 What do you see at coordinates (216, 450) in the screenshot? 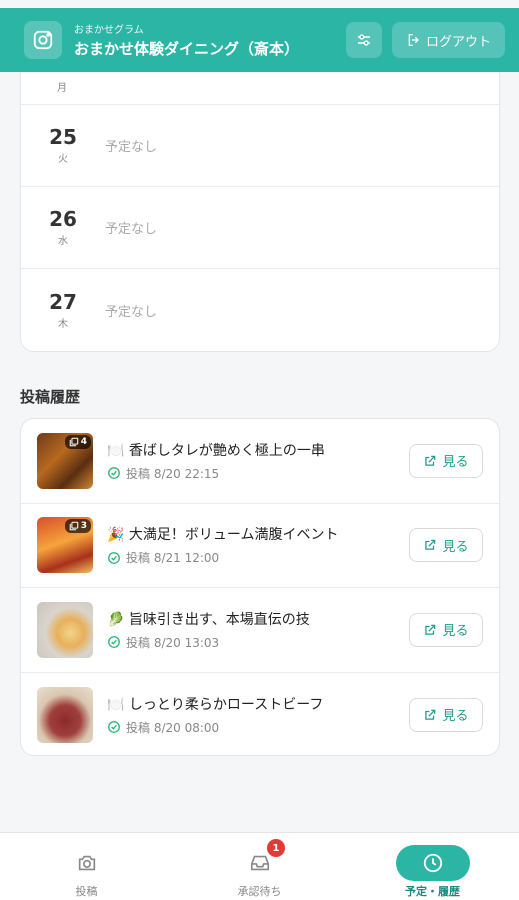
I see `post-title: 🍽️ 香ばしタレが艶めく極上の一串` at bounding box center [216, 450].